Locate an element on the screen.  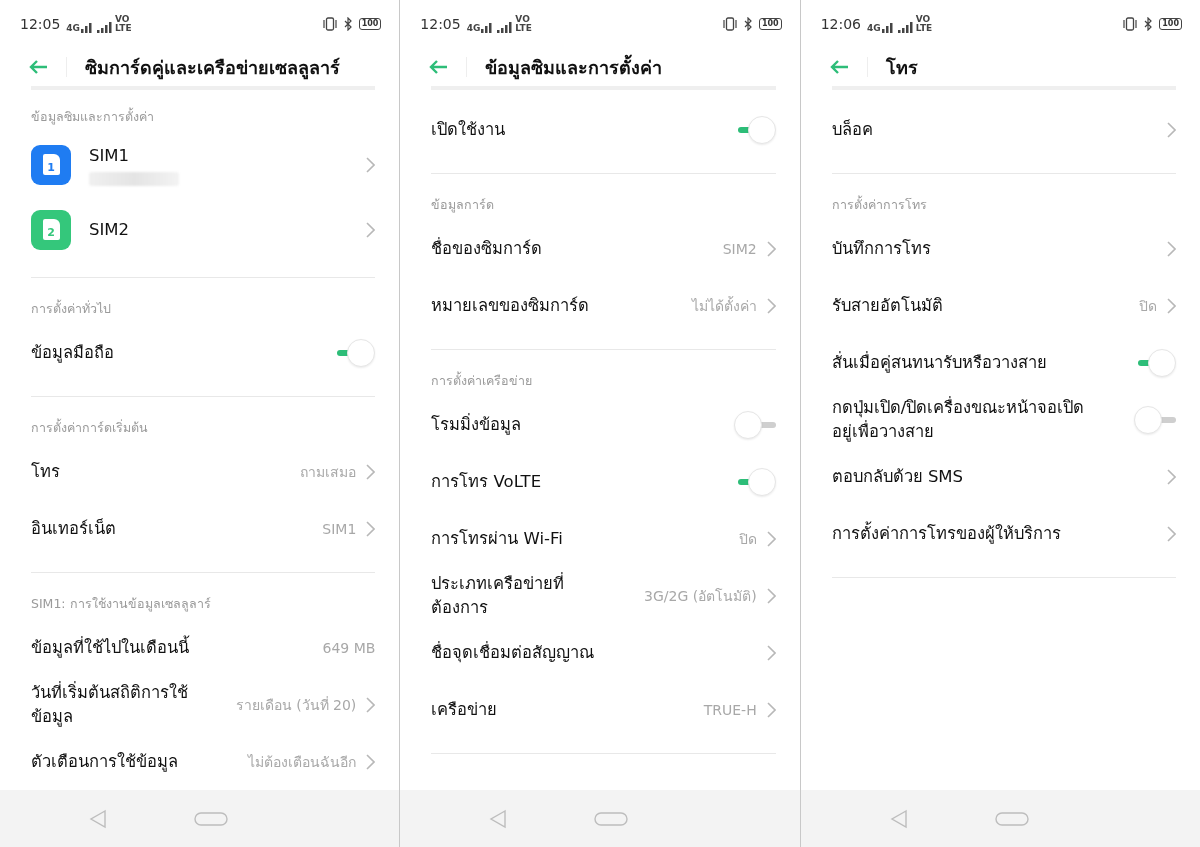
screen-title: โทร is located at coordinates (901, 67).